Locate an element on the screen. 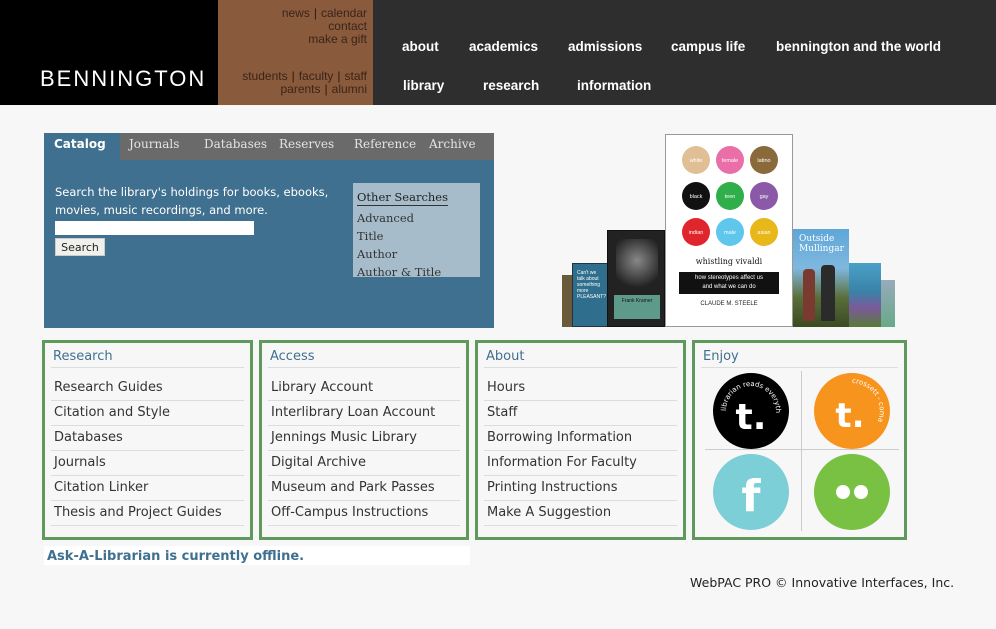 Image resolution: width=996 pixels, height=629 pixels. book-title: whistling vivaldi is located at coordinates (729, 261).